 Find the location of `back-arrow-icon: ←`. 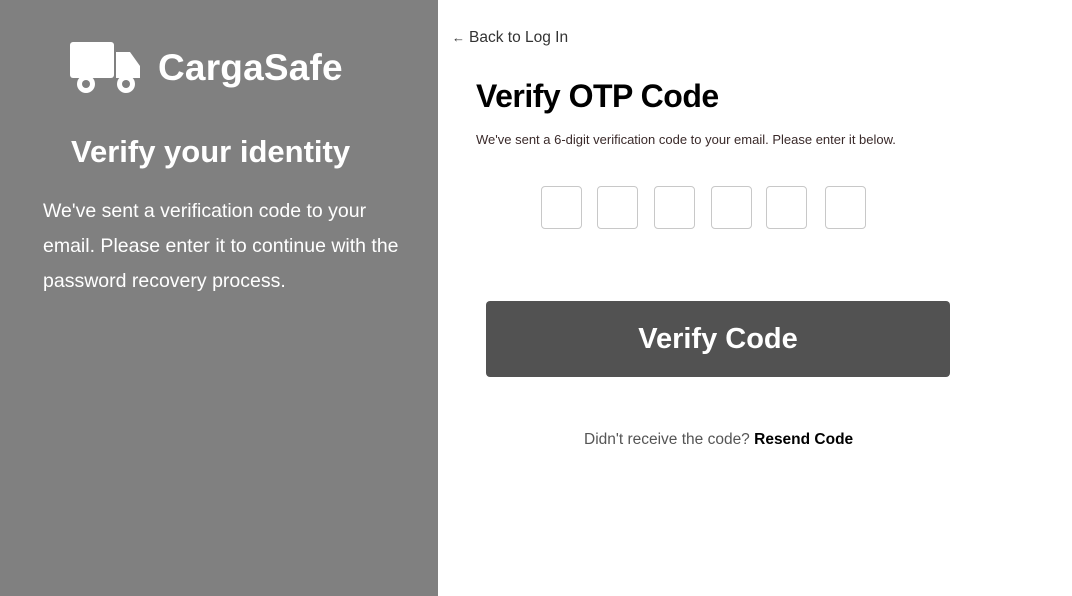

back-arrow-icon: ← is located at coordinates (458, 37).